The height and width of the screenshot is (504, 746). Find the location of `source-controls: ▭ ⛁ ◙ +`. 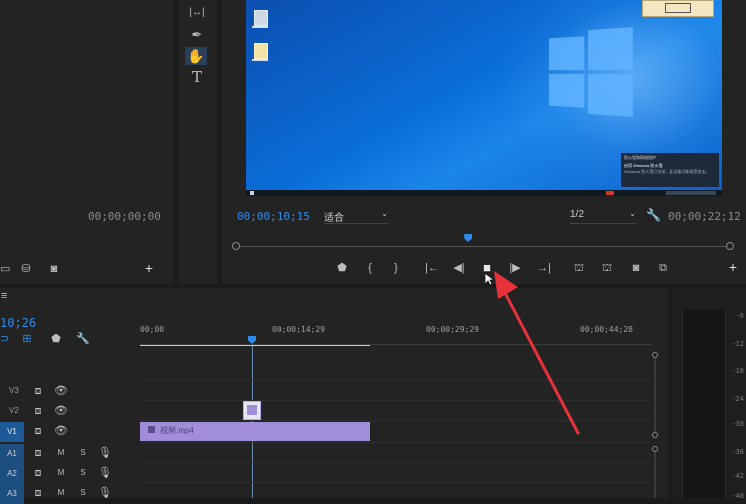

source-controls: ▭ ⛁ ◙ + is located at coordinates (80, 268).